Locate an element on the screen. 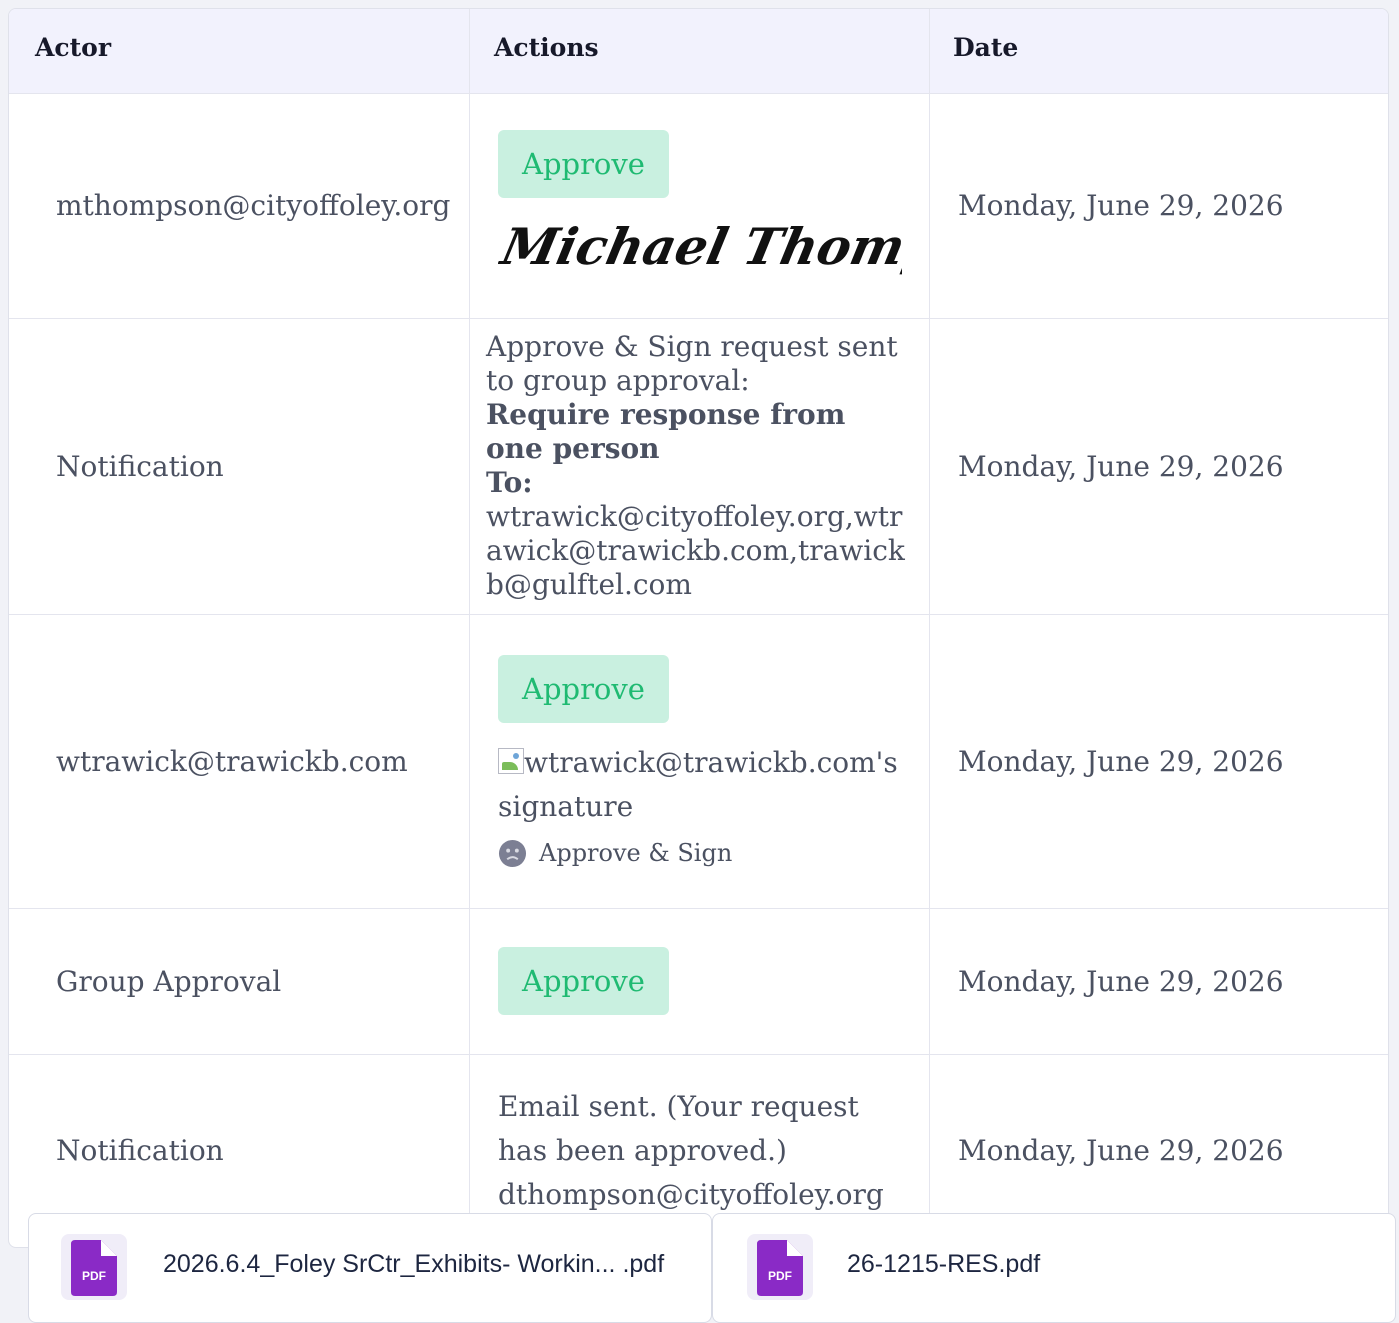 Image resolution: width=1399 pixels, height=1323 pixels. actor-cell: mthompson@cityoffoley.org is located at coordinates (253, 205).